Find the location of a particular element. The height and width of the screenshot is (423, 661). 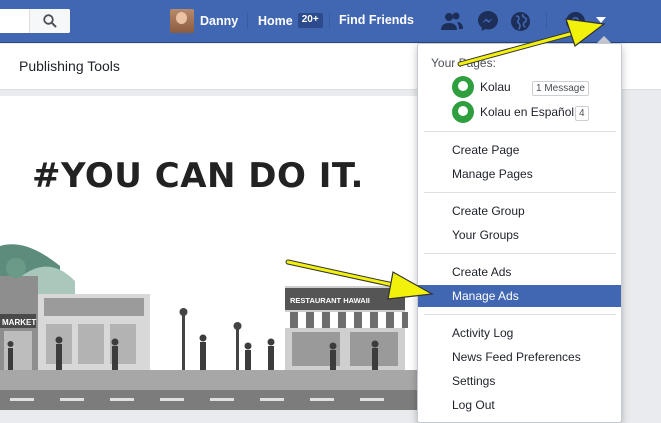

search-input is located at coordinates (35, 21).